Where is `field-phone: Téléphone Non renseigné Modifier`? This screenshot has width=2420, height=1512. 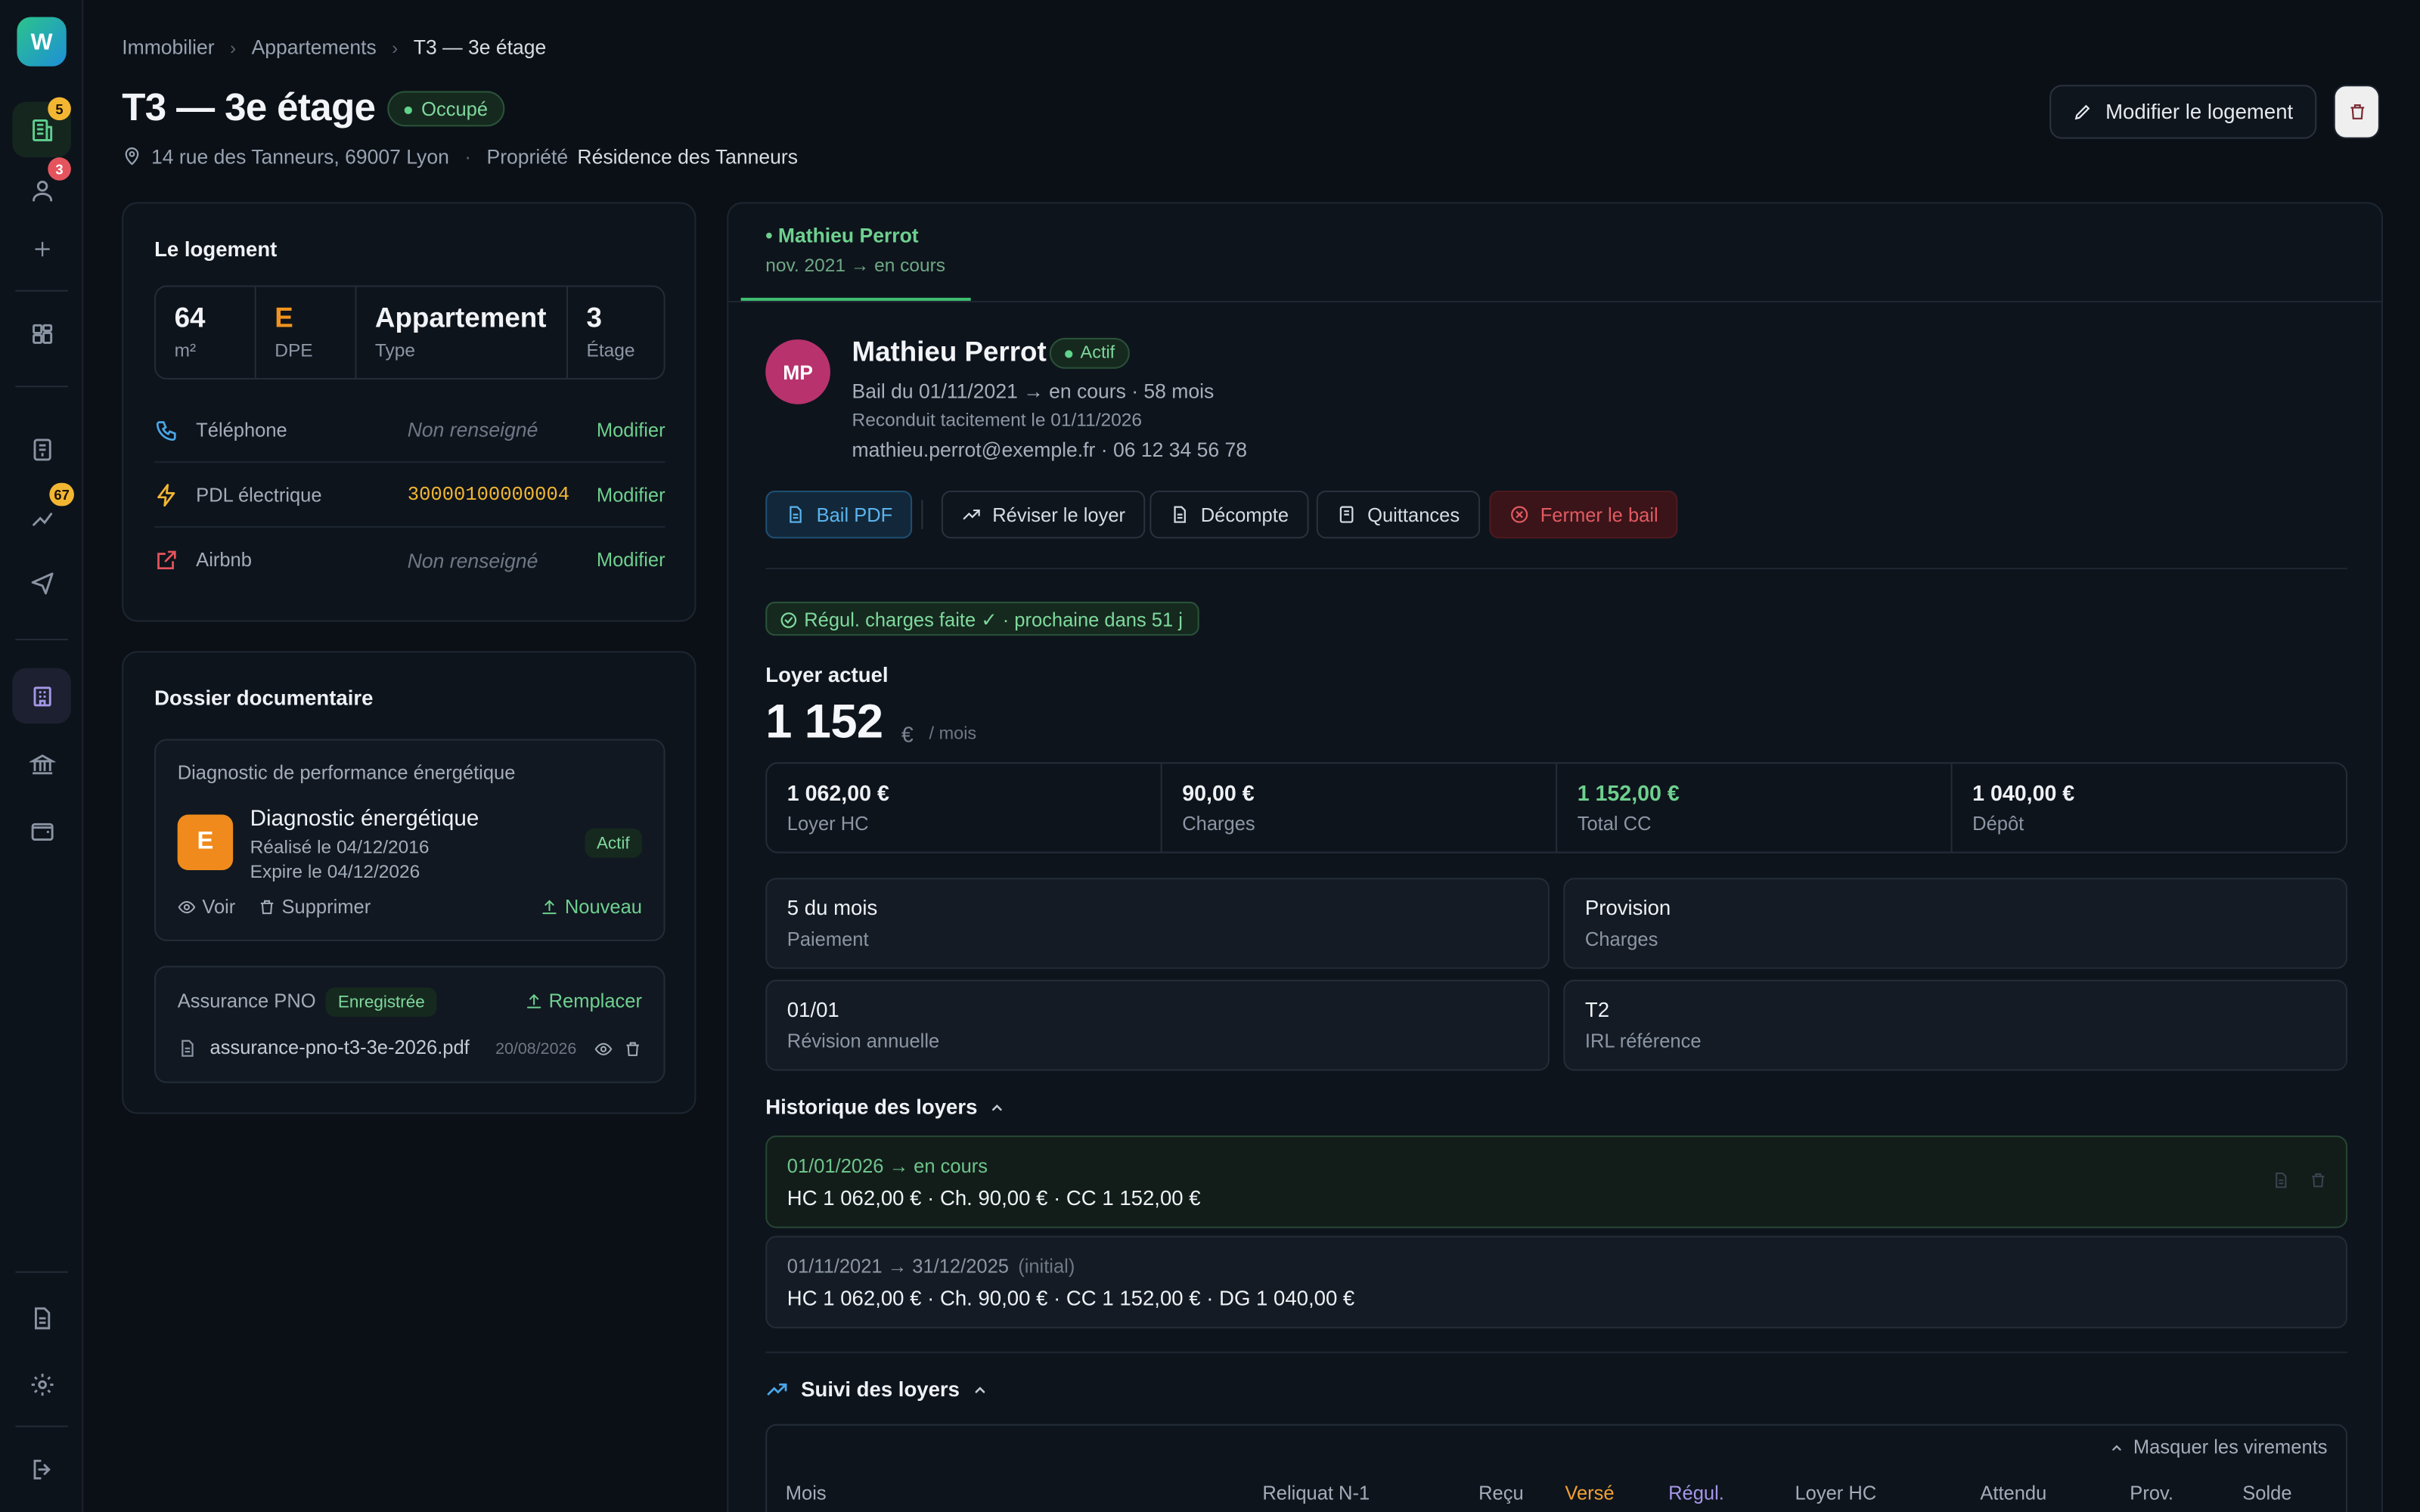 field-phone: Téléphone Non renseigné Modifier is located at coordinates (410, 430).